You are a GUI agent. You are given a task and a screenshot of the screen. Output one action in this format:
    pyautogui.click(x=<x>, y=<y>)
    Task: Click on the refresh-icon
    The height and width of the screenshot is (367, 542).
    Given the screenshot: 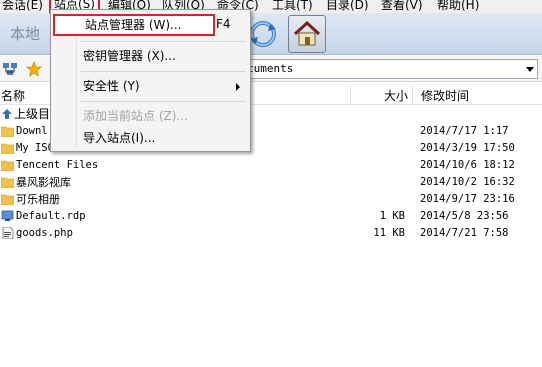 What is the action you would take?
    pyautogui.click(x=263, y=34)
    